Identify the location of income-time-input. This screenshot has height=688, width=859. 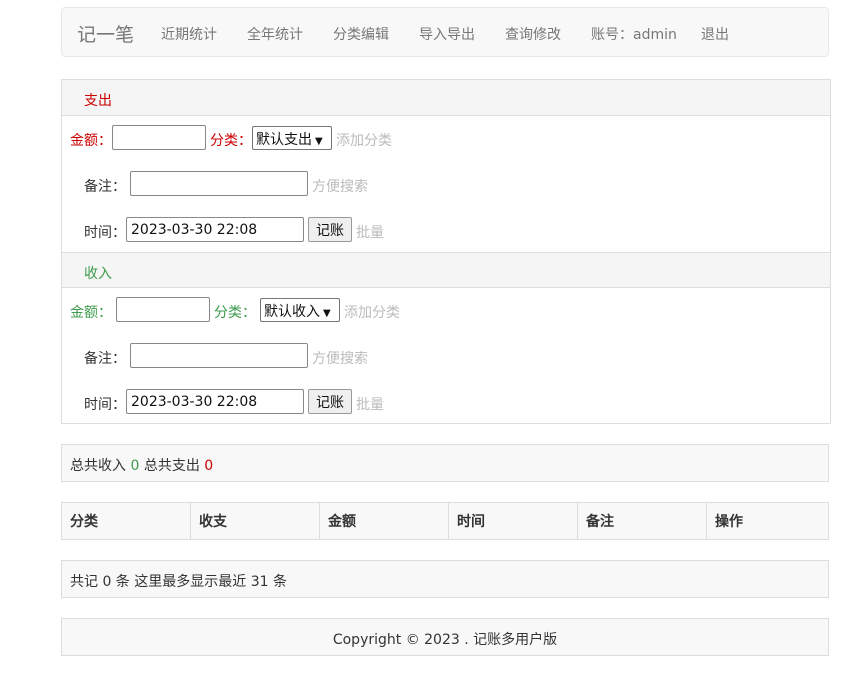
(215, 401).